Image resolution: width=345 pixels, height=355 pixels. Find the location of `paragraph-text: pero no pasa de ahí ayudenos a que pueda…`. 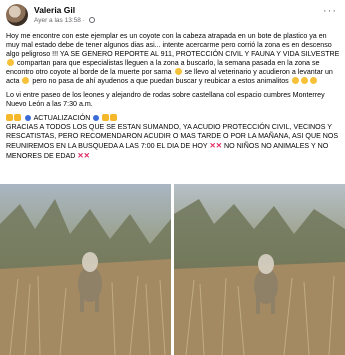

paragraph-text: pero no pasa de ahí ayudenos a que pueda… is located at coordinates (160, 81).